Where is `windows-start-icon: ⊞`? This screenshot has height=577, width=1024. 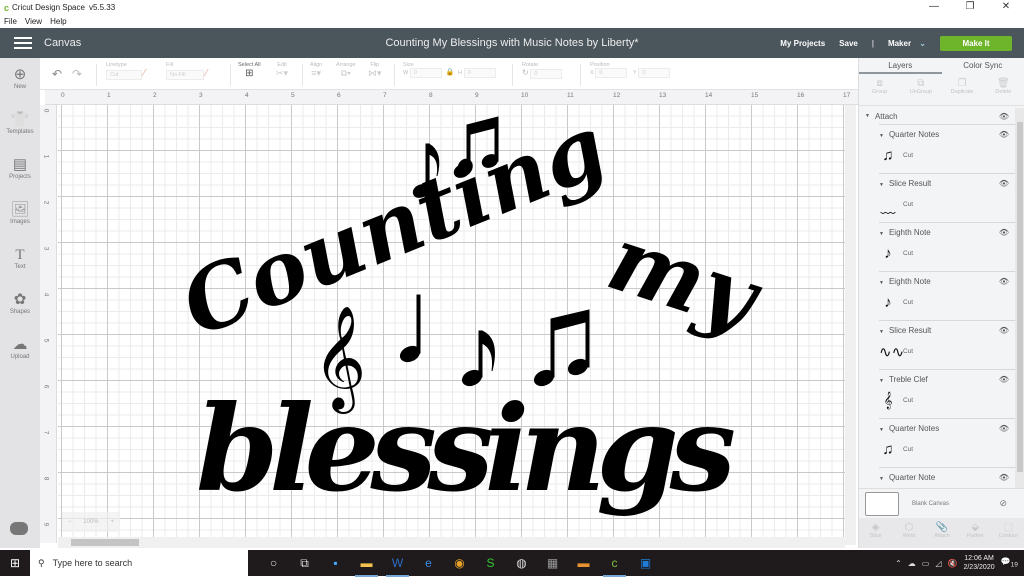 windows-start-icon: ⊞ is located at coordinates (15, 563).